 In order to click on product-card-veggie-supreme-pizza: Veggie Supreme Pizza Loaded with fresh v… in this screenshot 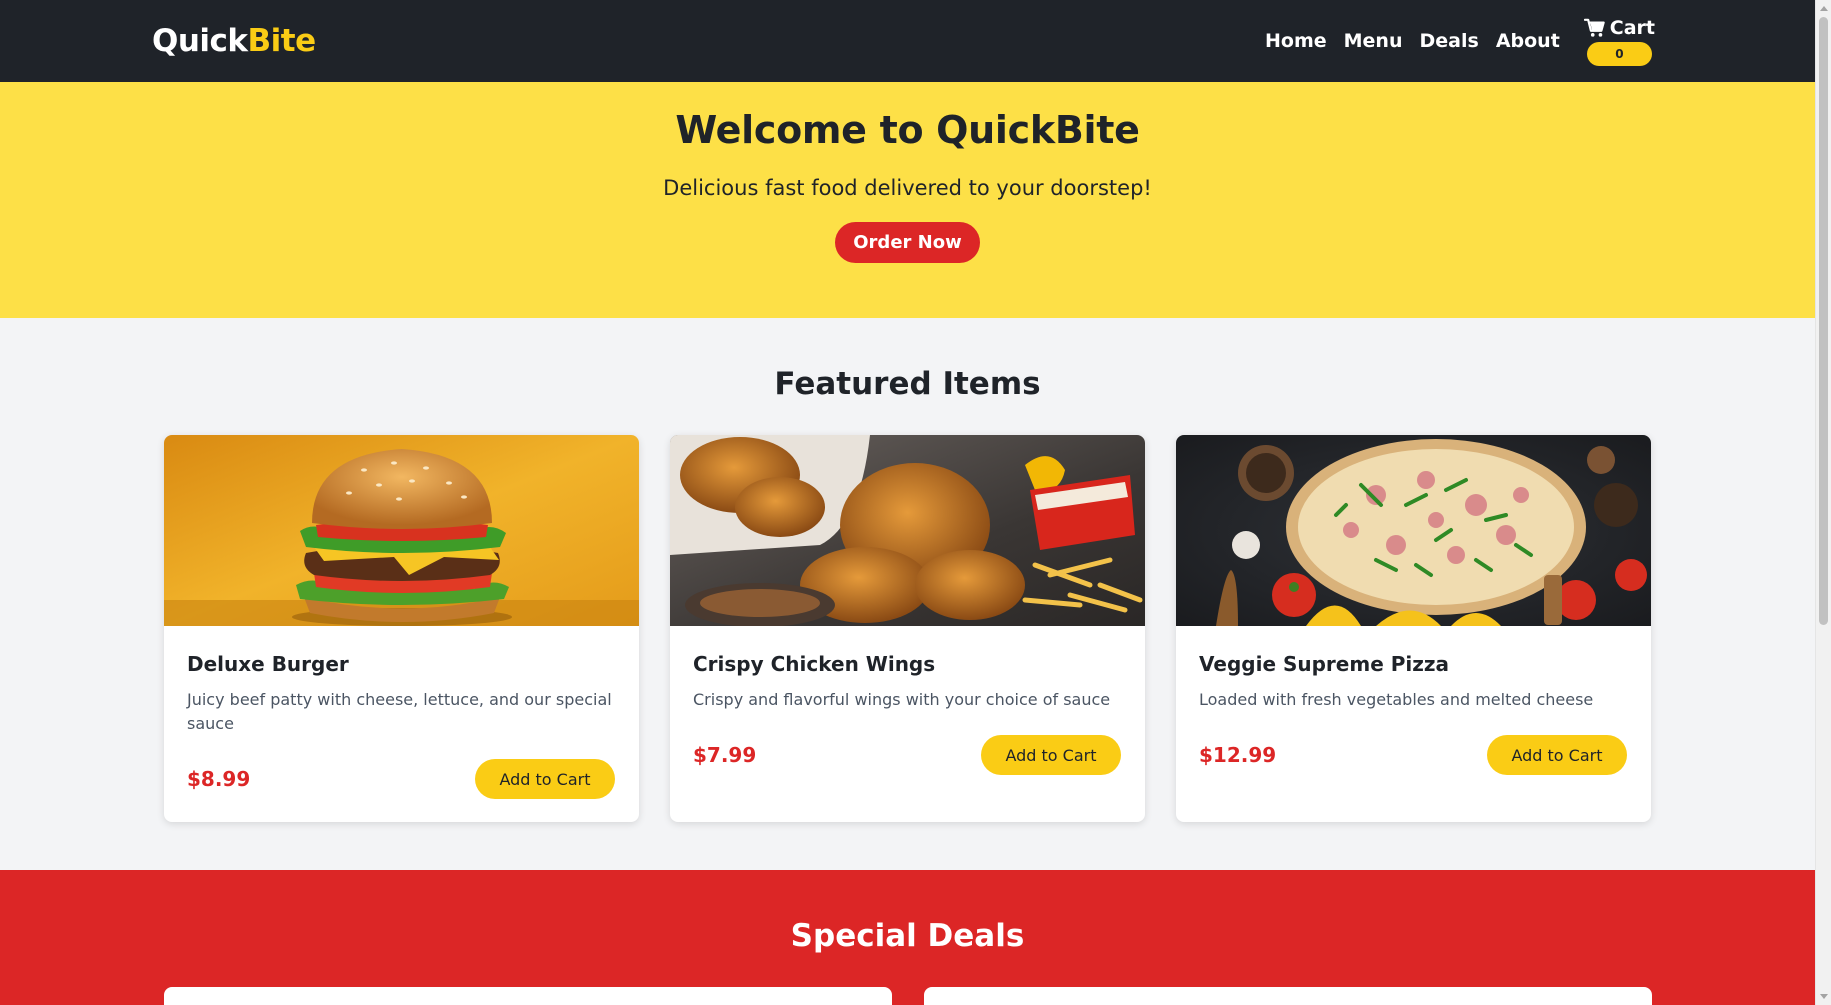, I will do `click(1413, 628)`.